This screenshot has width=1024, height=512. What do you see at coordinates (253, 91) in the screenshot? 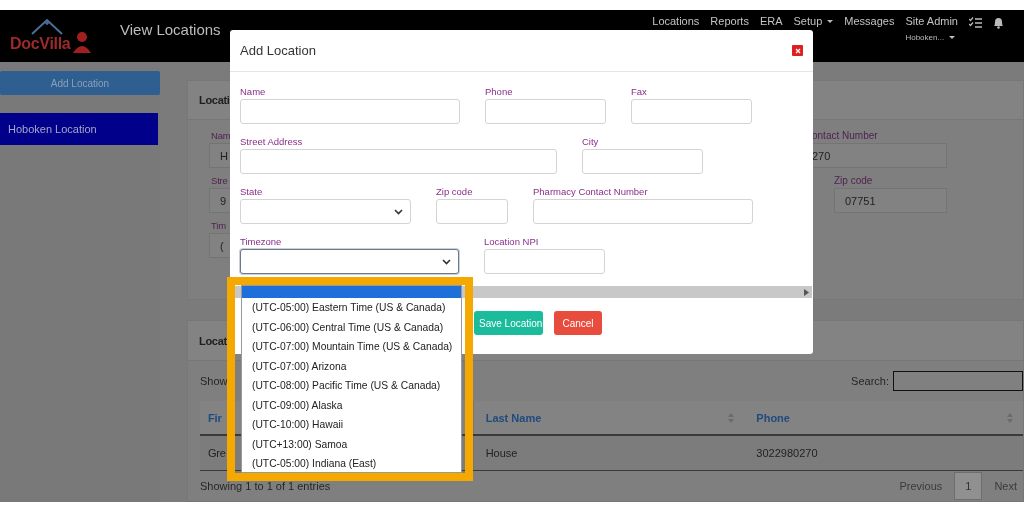
I see `field-label: Name` at bounding box center [253, 91].